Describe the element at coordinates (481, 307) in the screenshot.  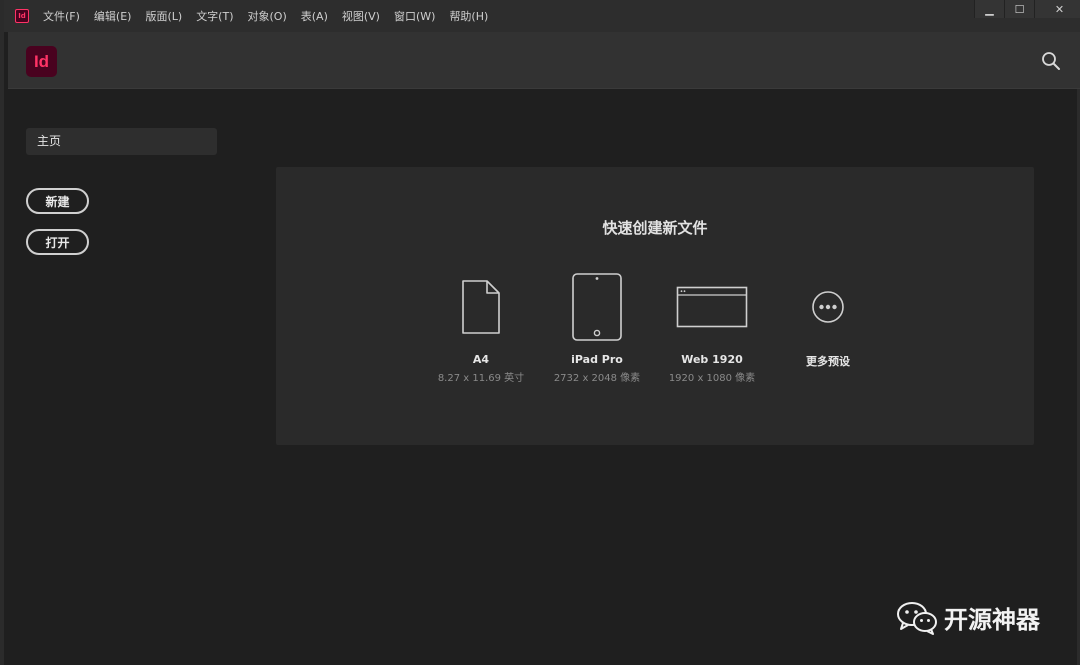
I see `document-icon` at that location.